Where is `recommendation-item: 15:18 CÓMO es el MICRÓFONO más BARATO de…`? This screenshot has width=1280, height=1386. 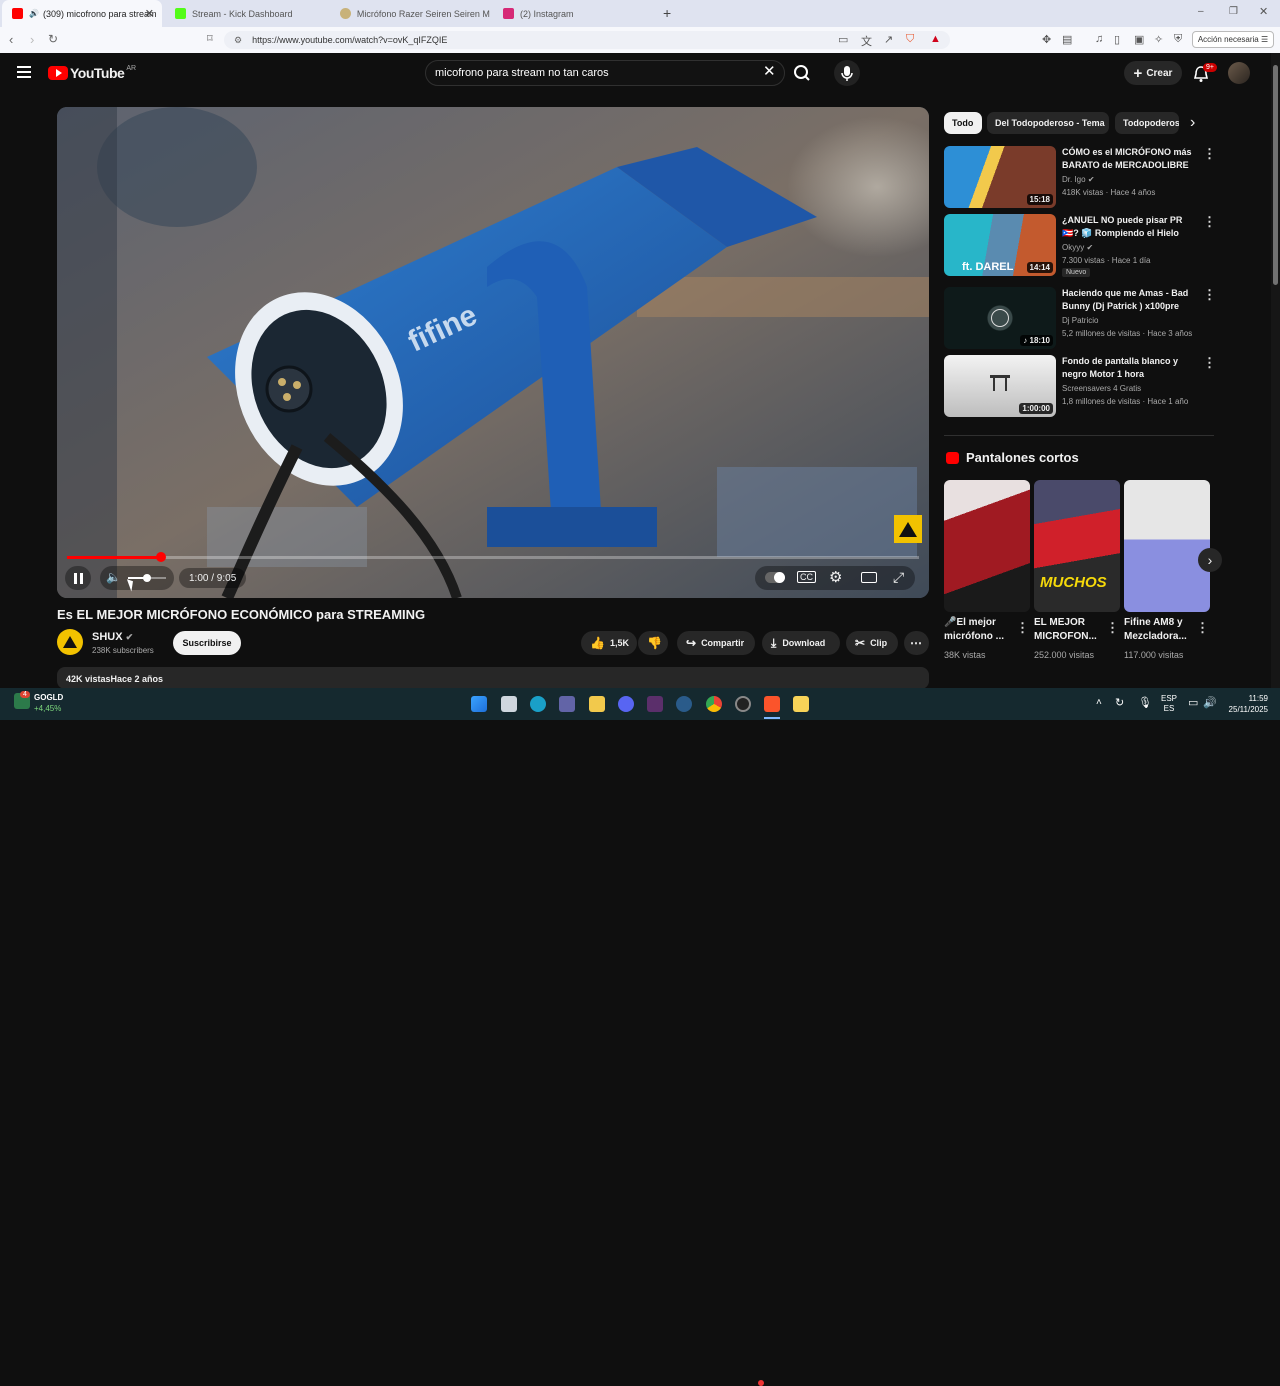 recommendation-item: 15:18 CÓMO es el MICRÓFONO más BARATO de… is located at coordinates (1080, 178).